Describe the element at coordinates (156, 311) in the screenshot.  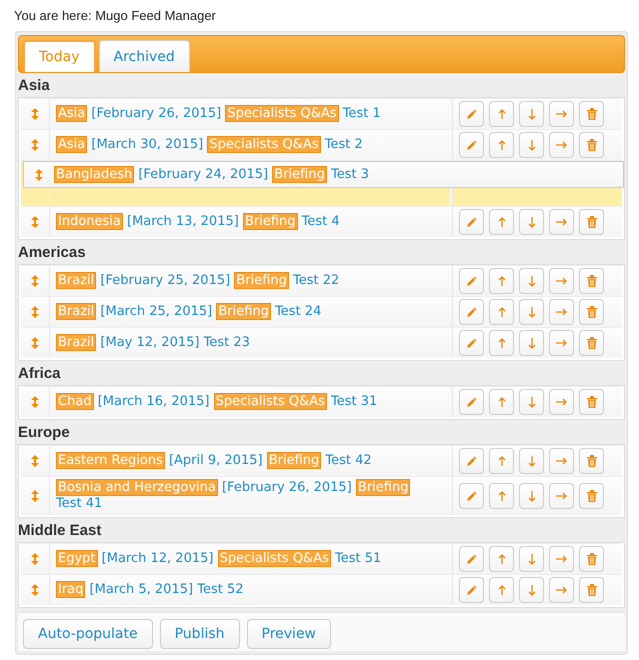
I see `date-link: [March 25, 2015]` at that location.